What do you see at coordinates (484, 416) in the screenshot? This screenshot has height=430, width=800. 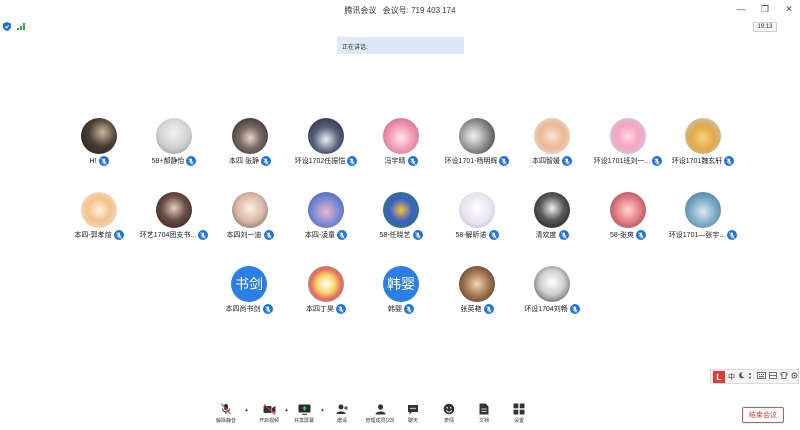 I see `documents-button: 文档` at bounding box center [484, 416].